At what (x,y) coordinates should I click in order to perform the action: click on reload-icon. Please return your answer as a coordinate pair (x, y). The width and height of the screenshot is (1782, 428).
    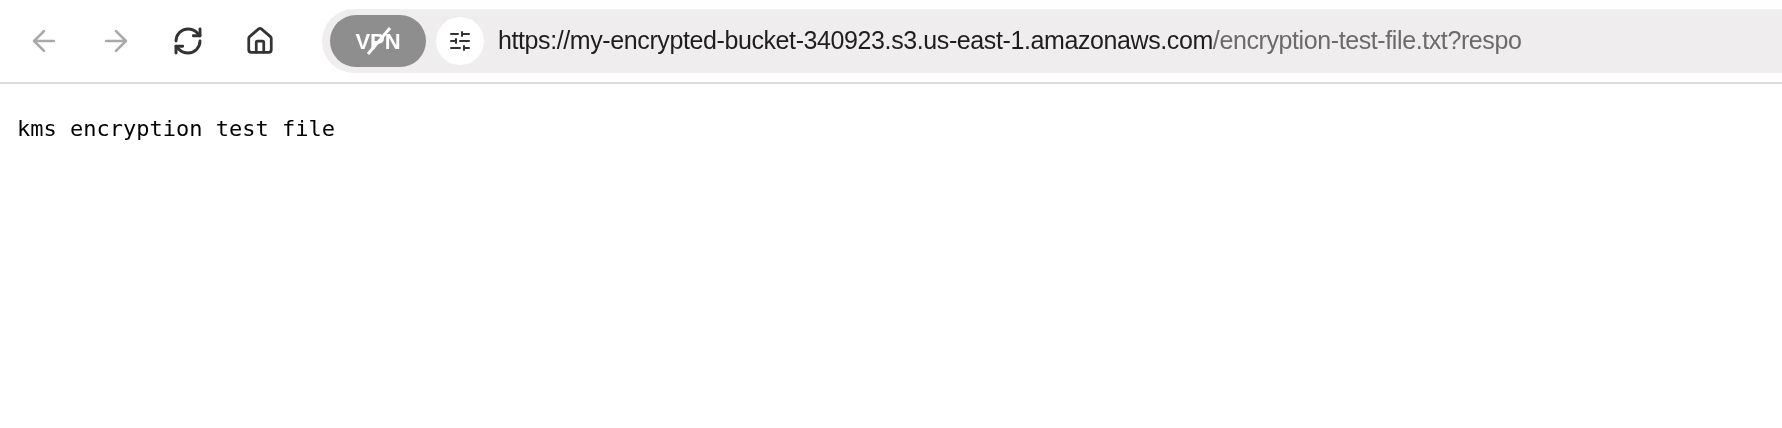
    Looking at the image, I should click on (188, 41).